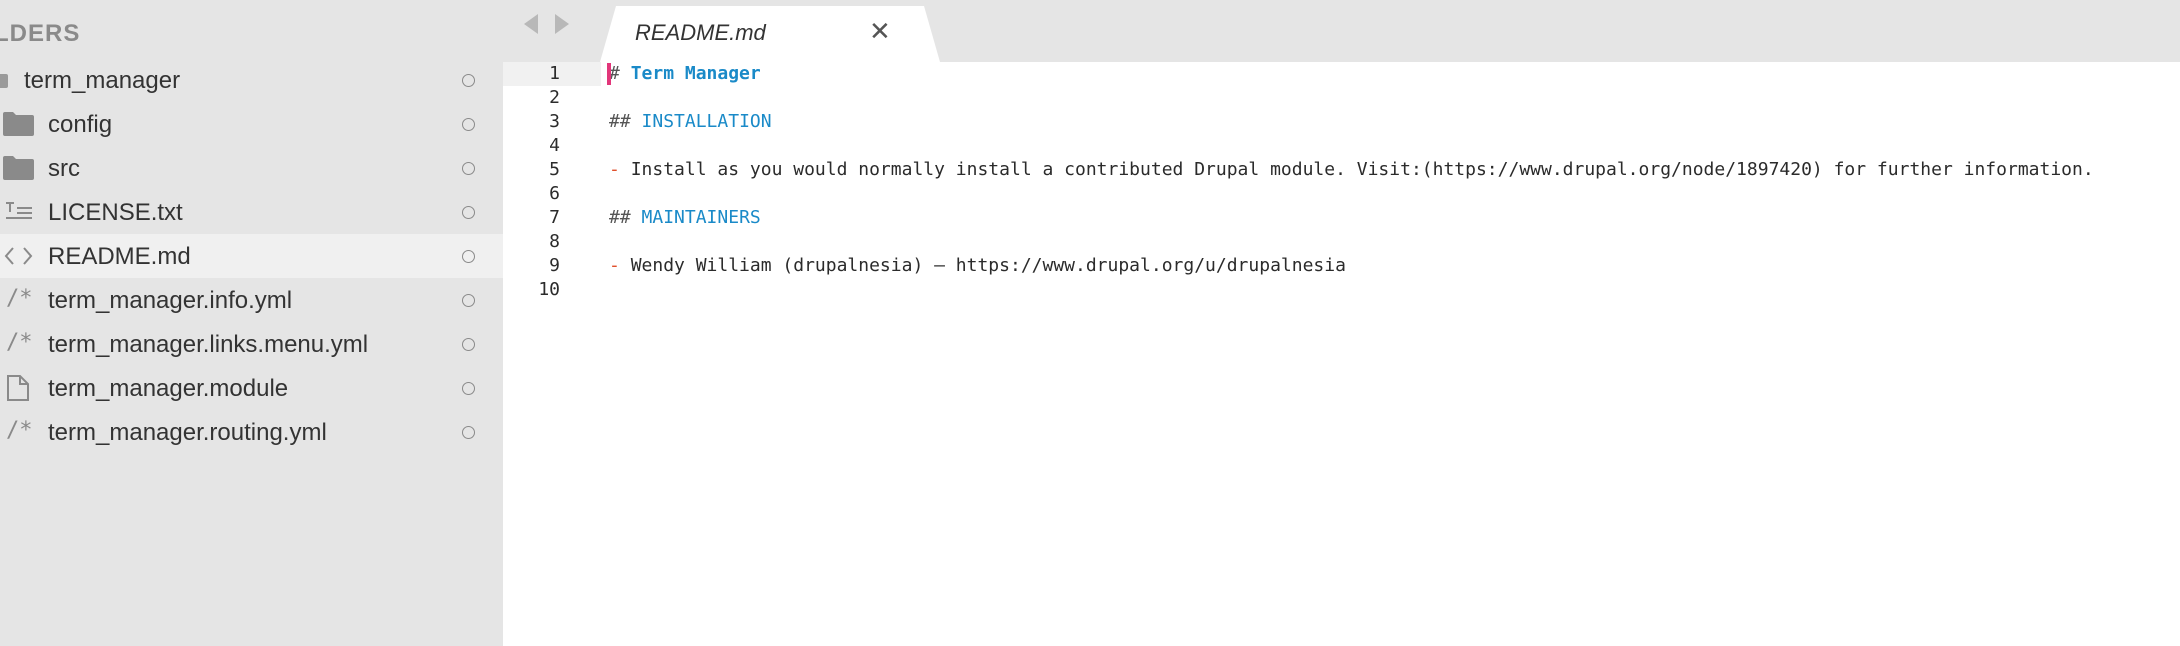  I want to click on tree-row-routing-yml: /* term_manager.routing.yml, so click(251, 432).